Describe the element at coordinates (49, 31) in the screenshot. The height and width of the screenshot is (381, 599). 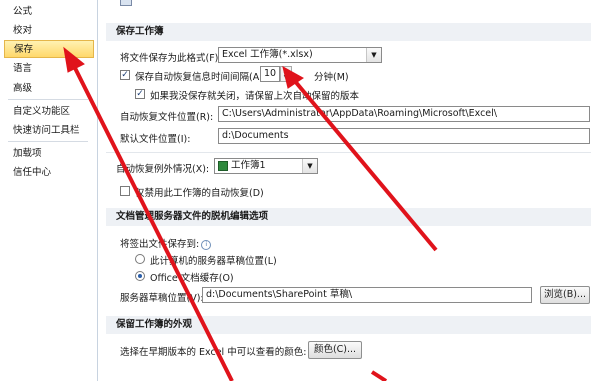
I see `sidebar-item-proofing: 校对` at that location.